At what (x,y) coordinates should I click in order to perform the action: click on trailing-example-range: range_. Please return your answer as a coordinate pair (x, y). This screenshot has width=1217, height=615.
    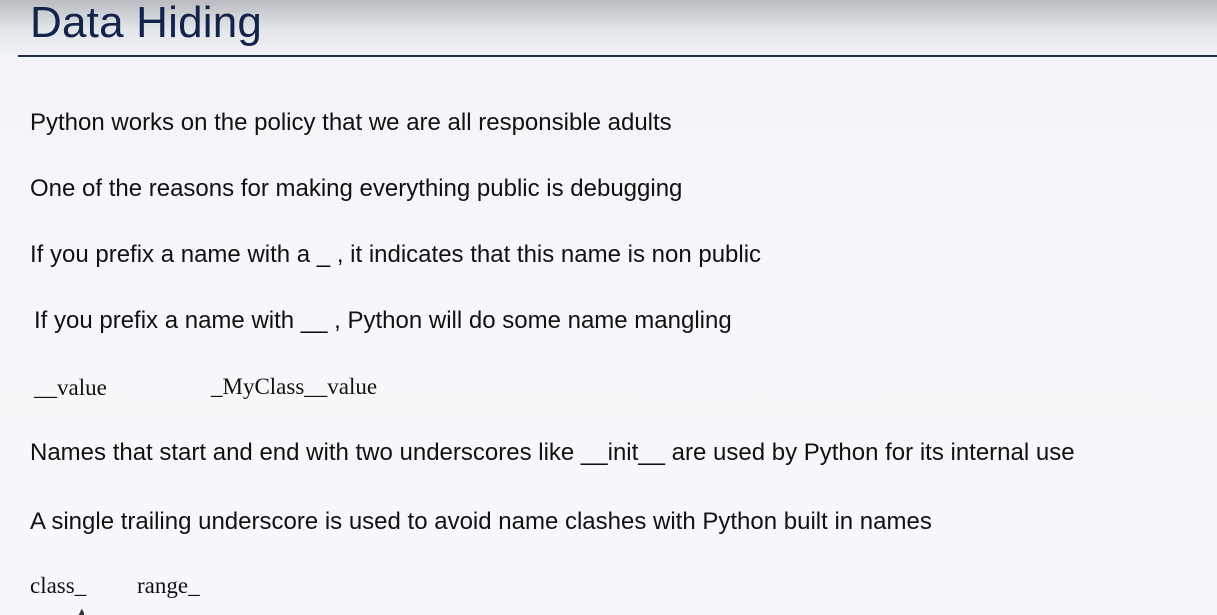
    Looking at the image, I should click on (168, 585).